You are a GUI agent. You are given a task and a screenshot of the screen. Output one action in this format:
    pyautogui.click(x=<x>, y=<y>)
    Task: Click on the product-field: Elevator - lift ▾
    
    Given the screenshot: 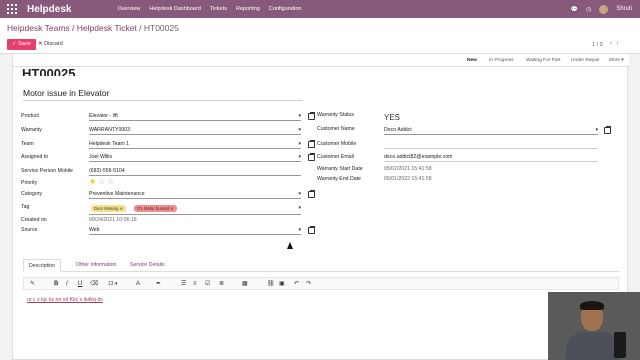 What is the action you would take?
    pyautogui.click(x=195, y=116)
    